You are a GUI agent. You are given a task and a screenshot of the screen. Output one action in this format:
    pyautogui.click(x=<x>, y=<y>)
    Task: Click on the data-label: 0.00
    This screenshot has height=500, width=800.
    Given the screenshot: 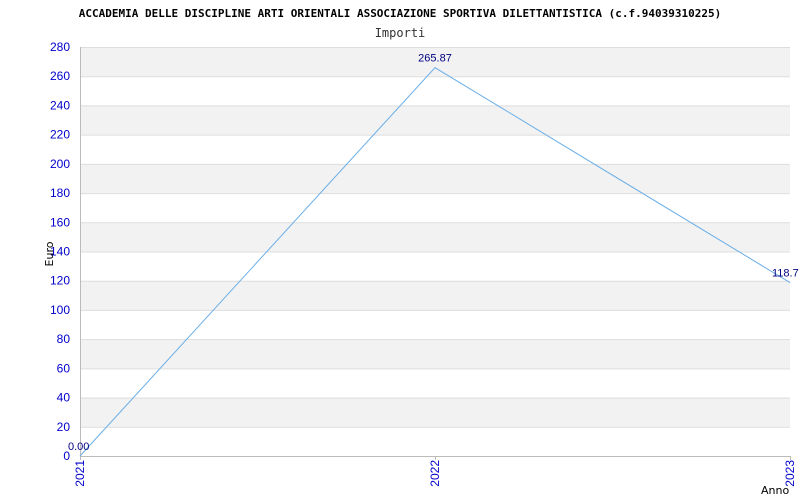 What is the action you would take?
    pyautogui.click(x=78, y=447)
    